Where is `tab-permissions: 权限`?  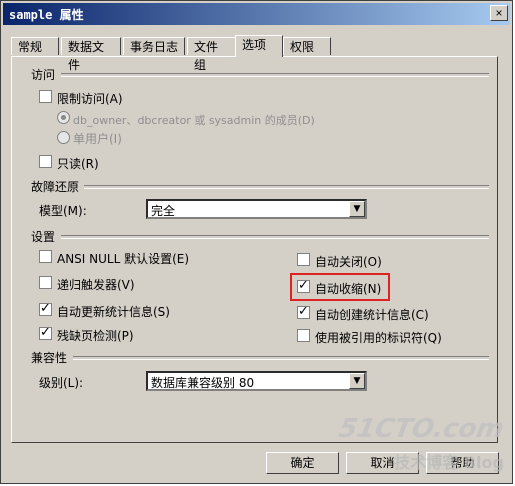 tab-permissions: 权限 is located at coordinates (307, 46).